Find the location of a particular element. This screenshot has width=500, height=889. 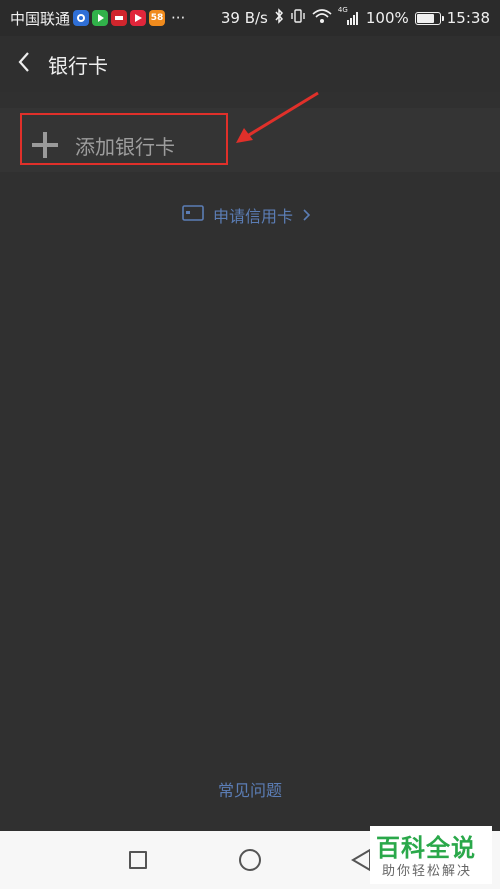

wifi-icon is located at coordinates (322, 18).